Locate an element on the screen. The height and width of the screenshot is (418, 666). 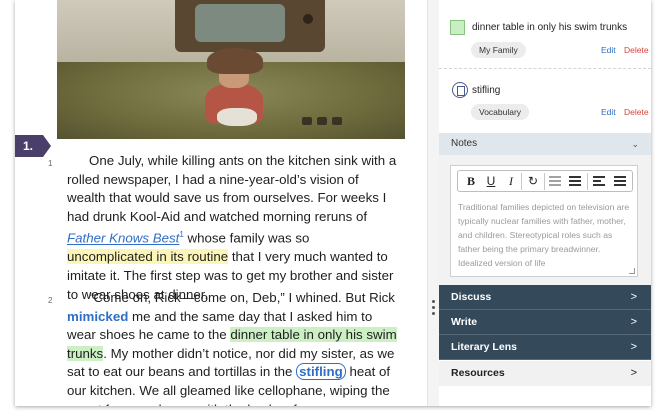
section-write: Write > is located at coordinates (545, 322).